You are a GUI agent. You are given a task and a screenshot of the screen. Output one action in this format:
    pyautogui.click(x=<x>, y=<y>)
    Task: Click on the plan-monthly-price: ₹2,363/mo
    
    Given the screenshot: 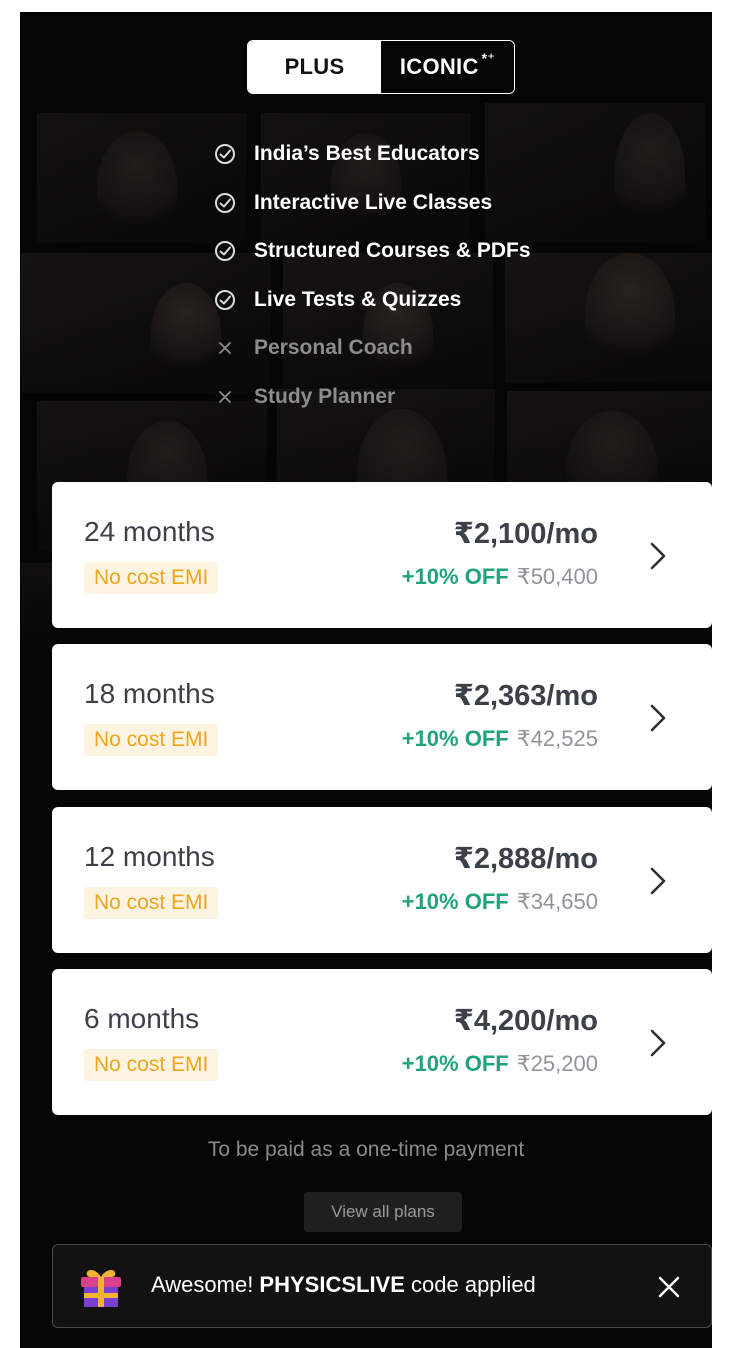 What is the action you would take?
    pyautogui.click(x=525, y=696)
    